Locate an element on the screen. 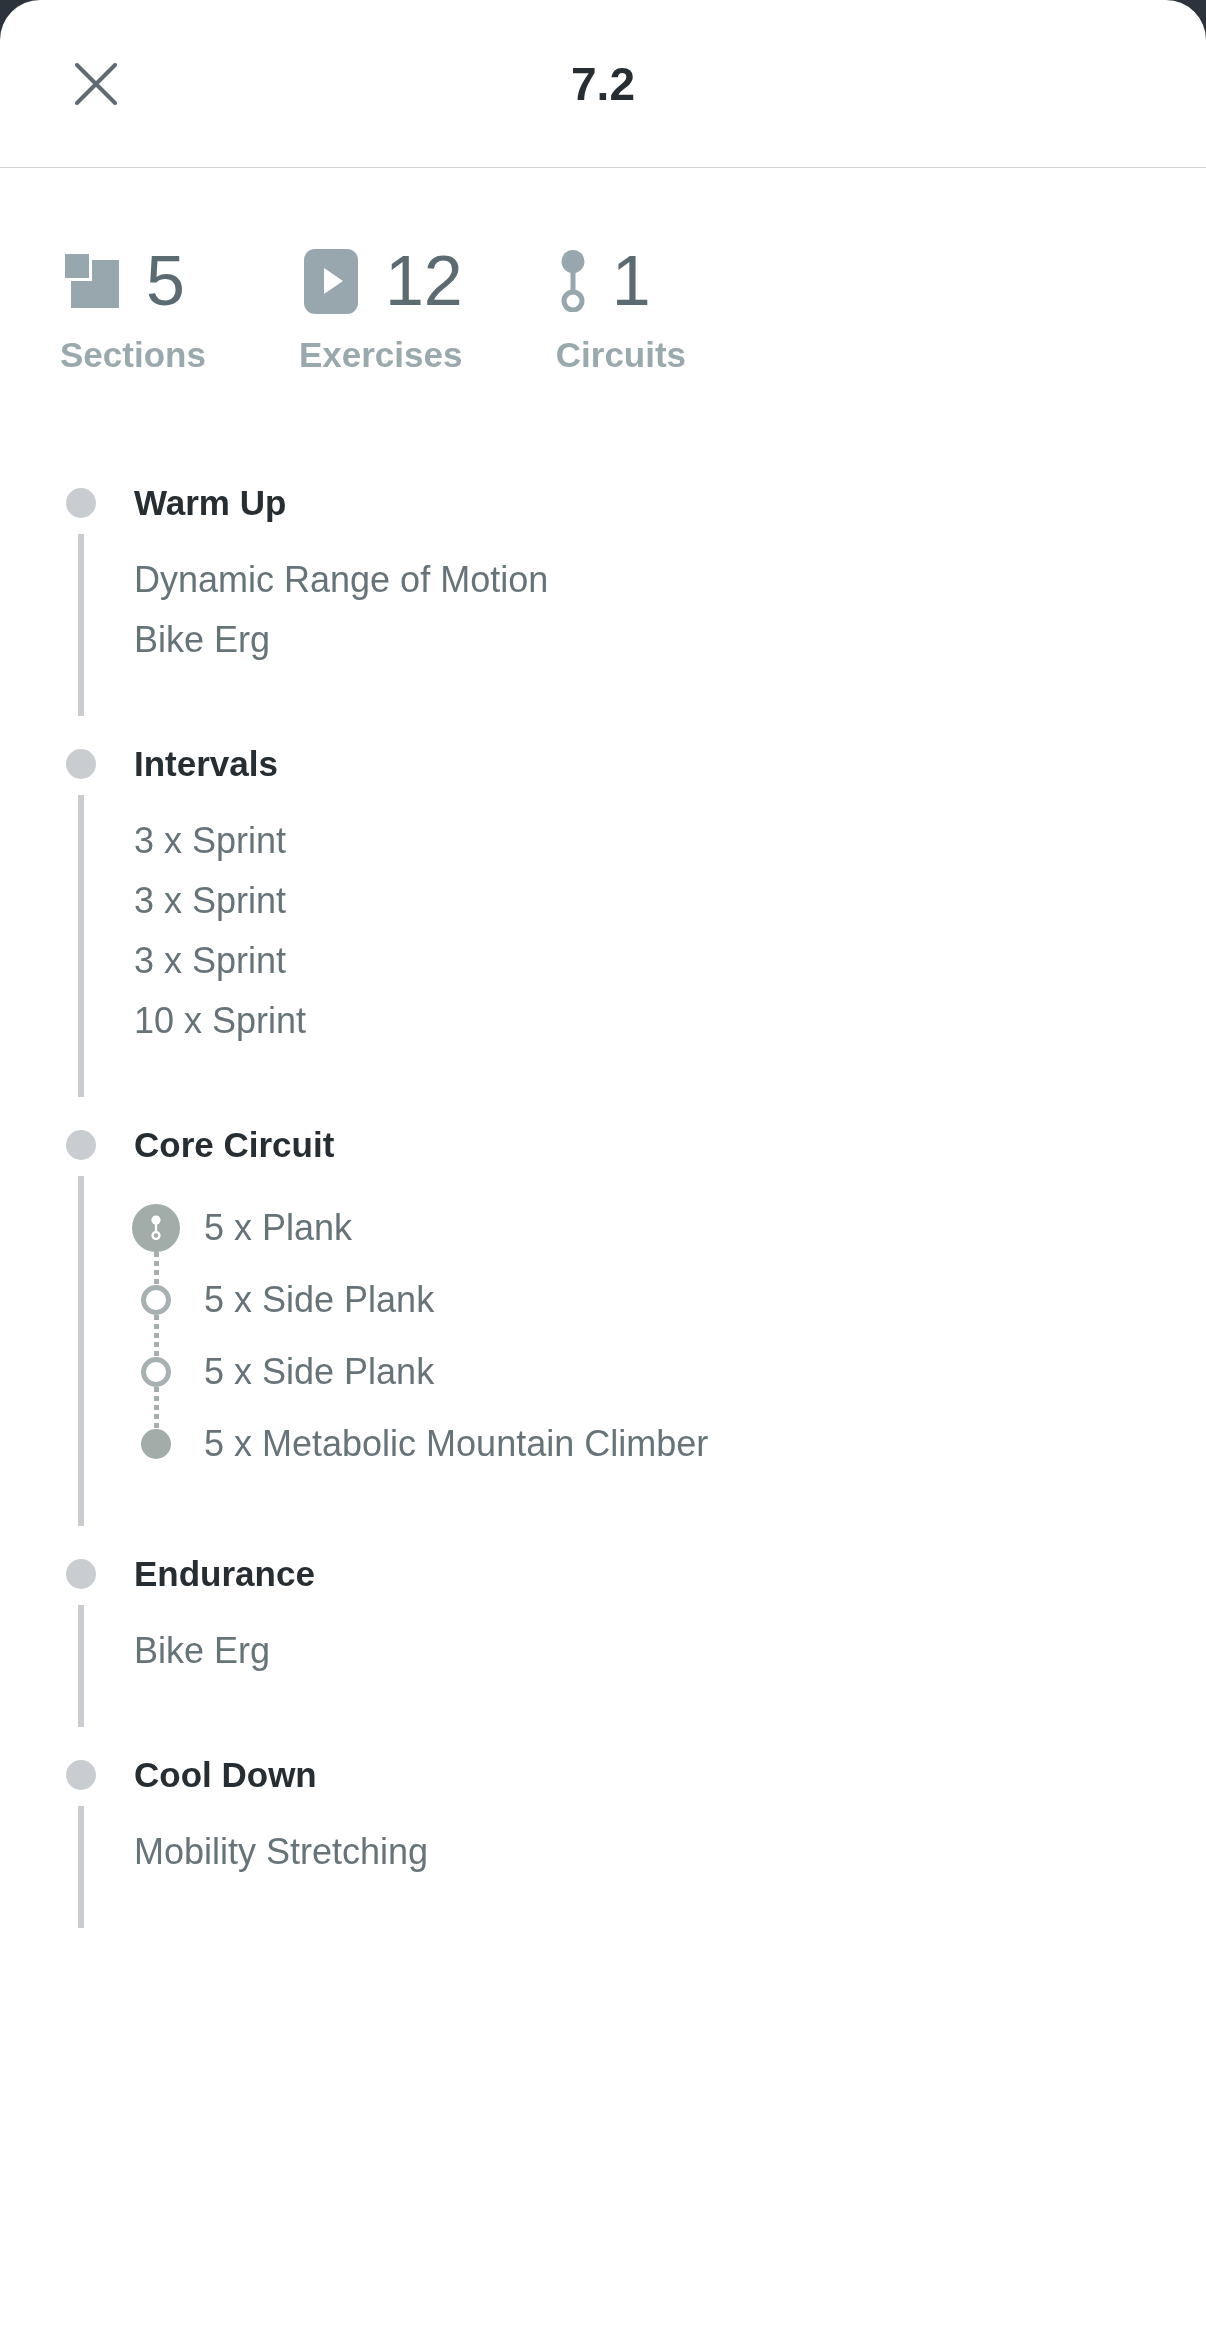  close-icon is located at coordinates (96, 83).